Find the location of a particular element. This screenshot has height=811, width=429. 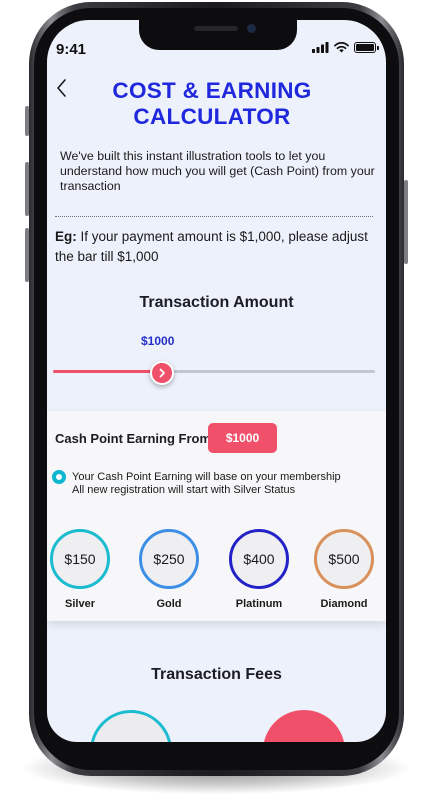

tier-amount-circle: $500 is located at coordinates (344, 559).